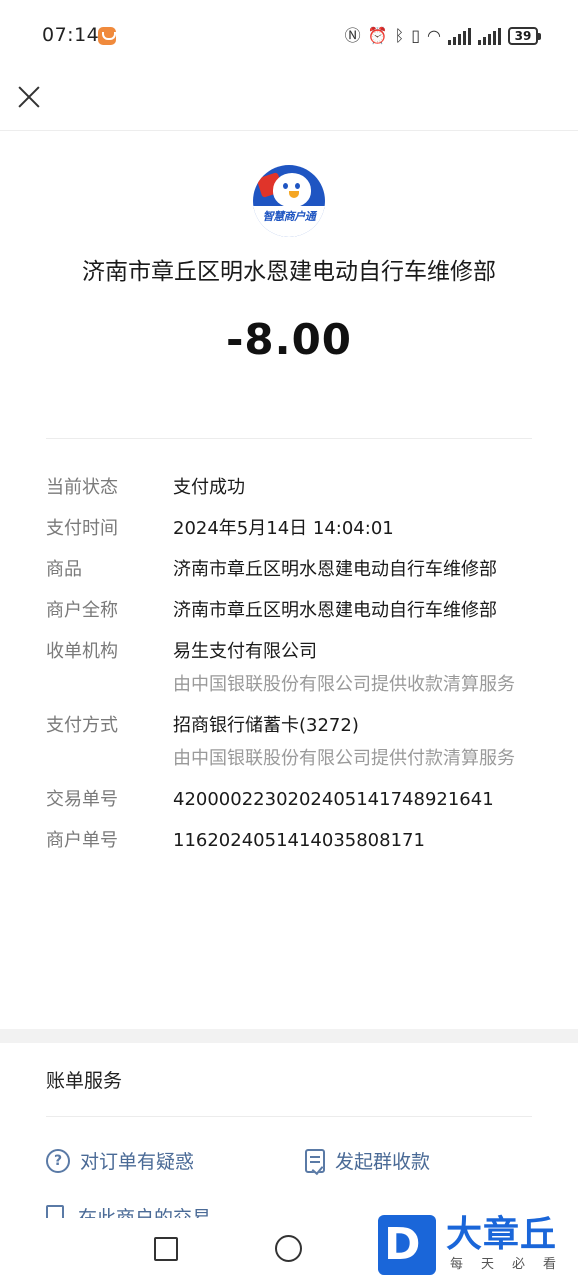  I want to click on status-time: 07:14, so click(71, 35).